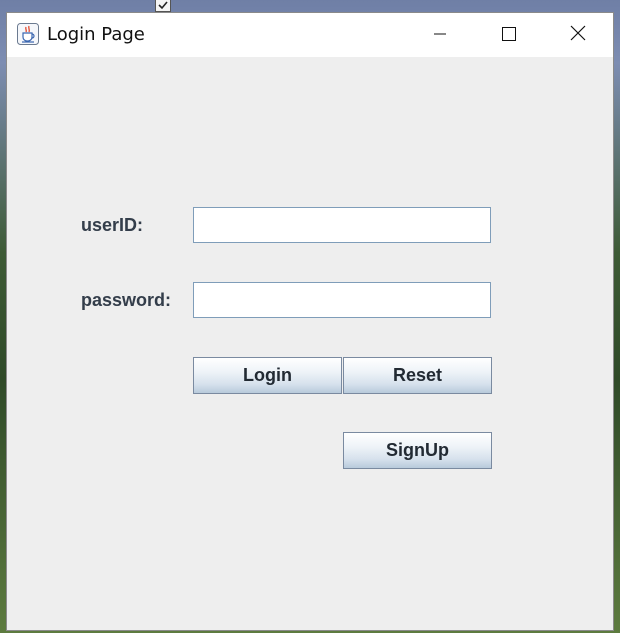 The width and height of the screenshot is (620, 633). What do you see at coordinates (126, 300) in the screenshot?
I see `password-label: password:` at bounding box center [126, 300].